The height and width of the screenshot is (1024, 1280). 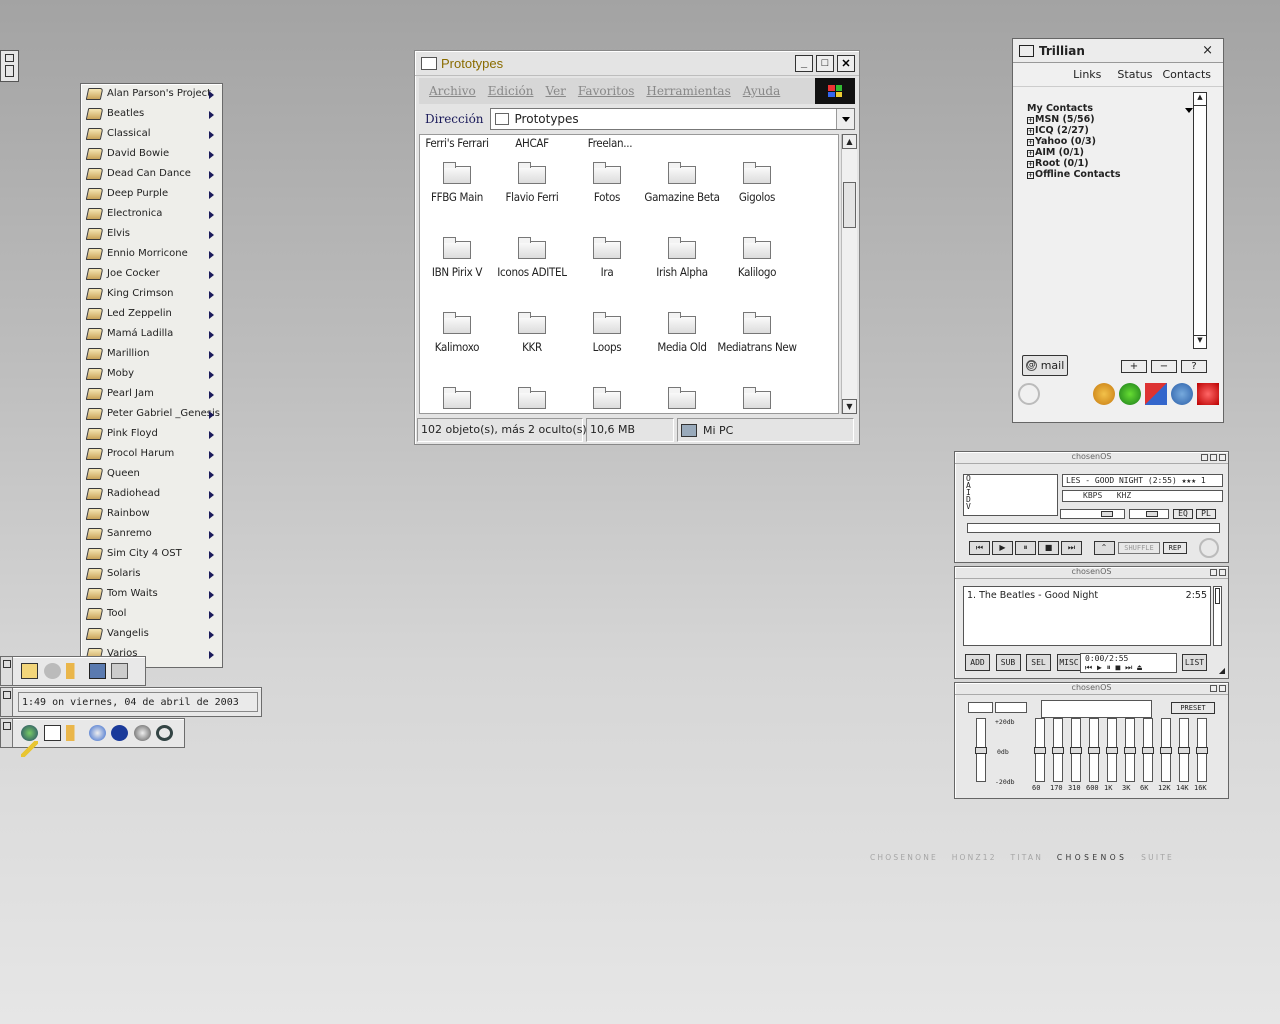 What do you see at coordinates (1091, 689) in the screenshot?
I see `equalizer-titlebar: chosenOS` at bounding box center [1091, 689].